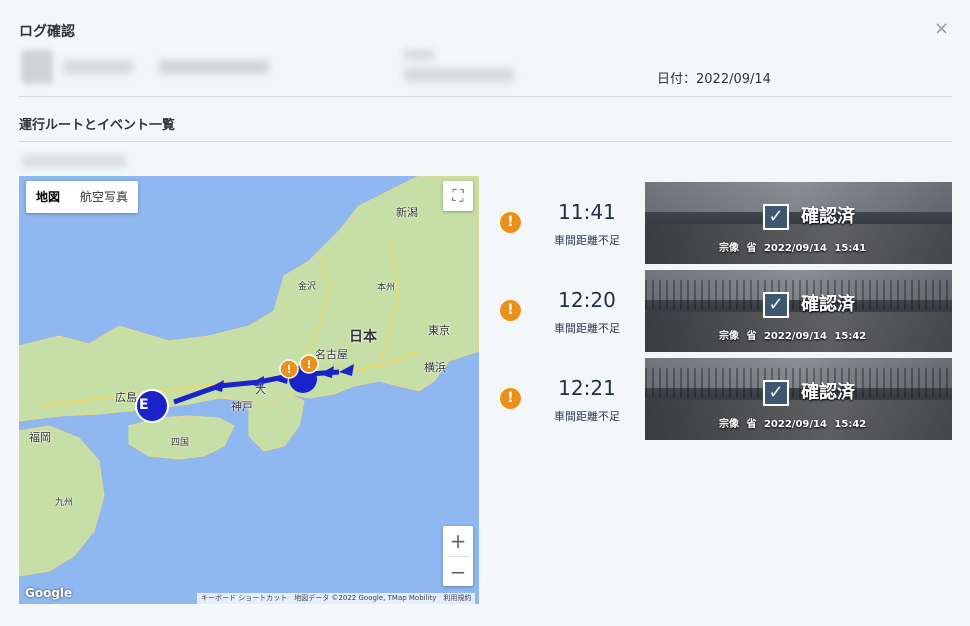  What do you see at coordinates (458, 572) in the screenshot?
I see `zoom-out-button: −` at bounding box center [458, 572].